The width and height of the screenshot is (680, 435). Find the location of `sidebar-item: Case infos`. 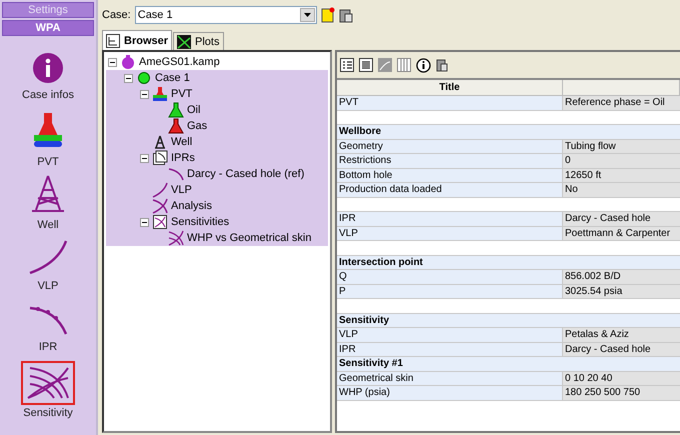

sidebar-item: Case infos is located at coordinates (48, 75).